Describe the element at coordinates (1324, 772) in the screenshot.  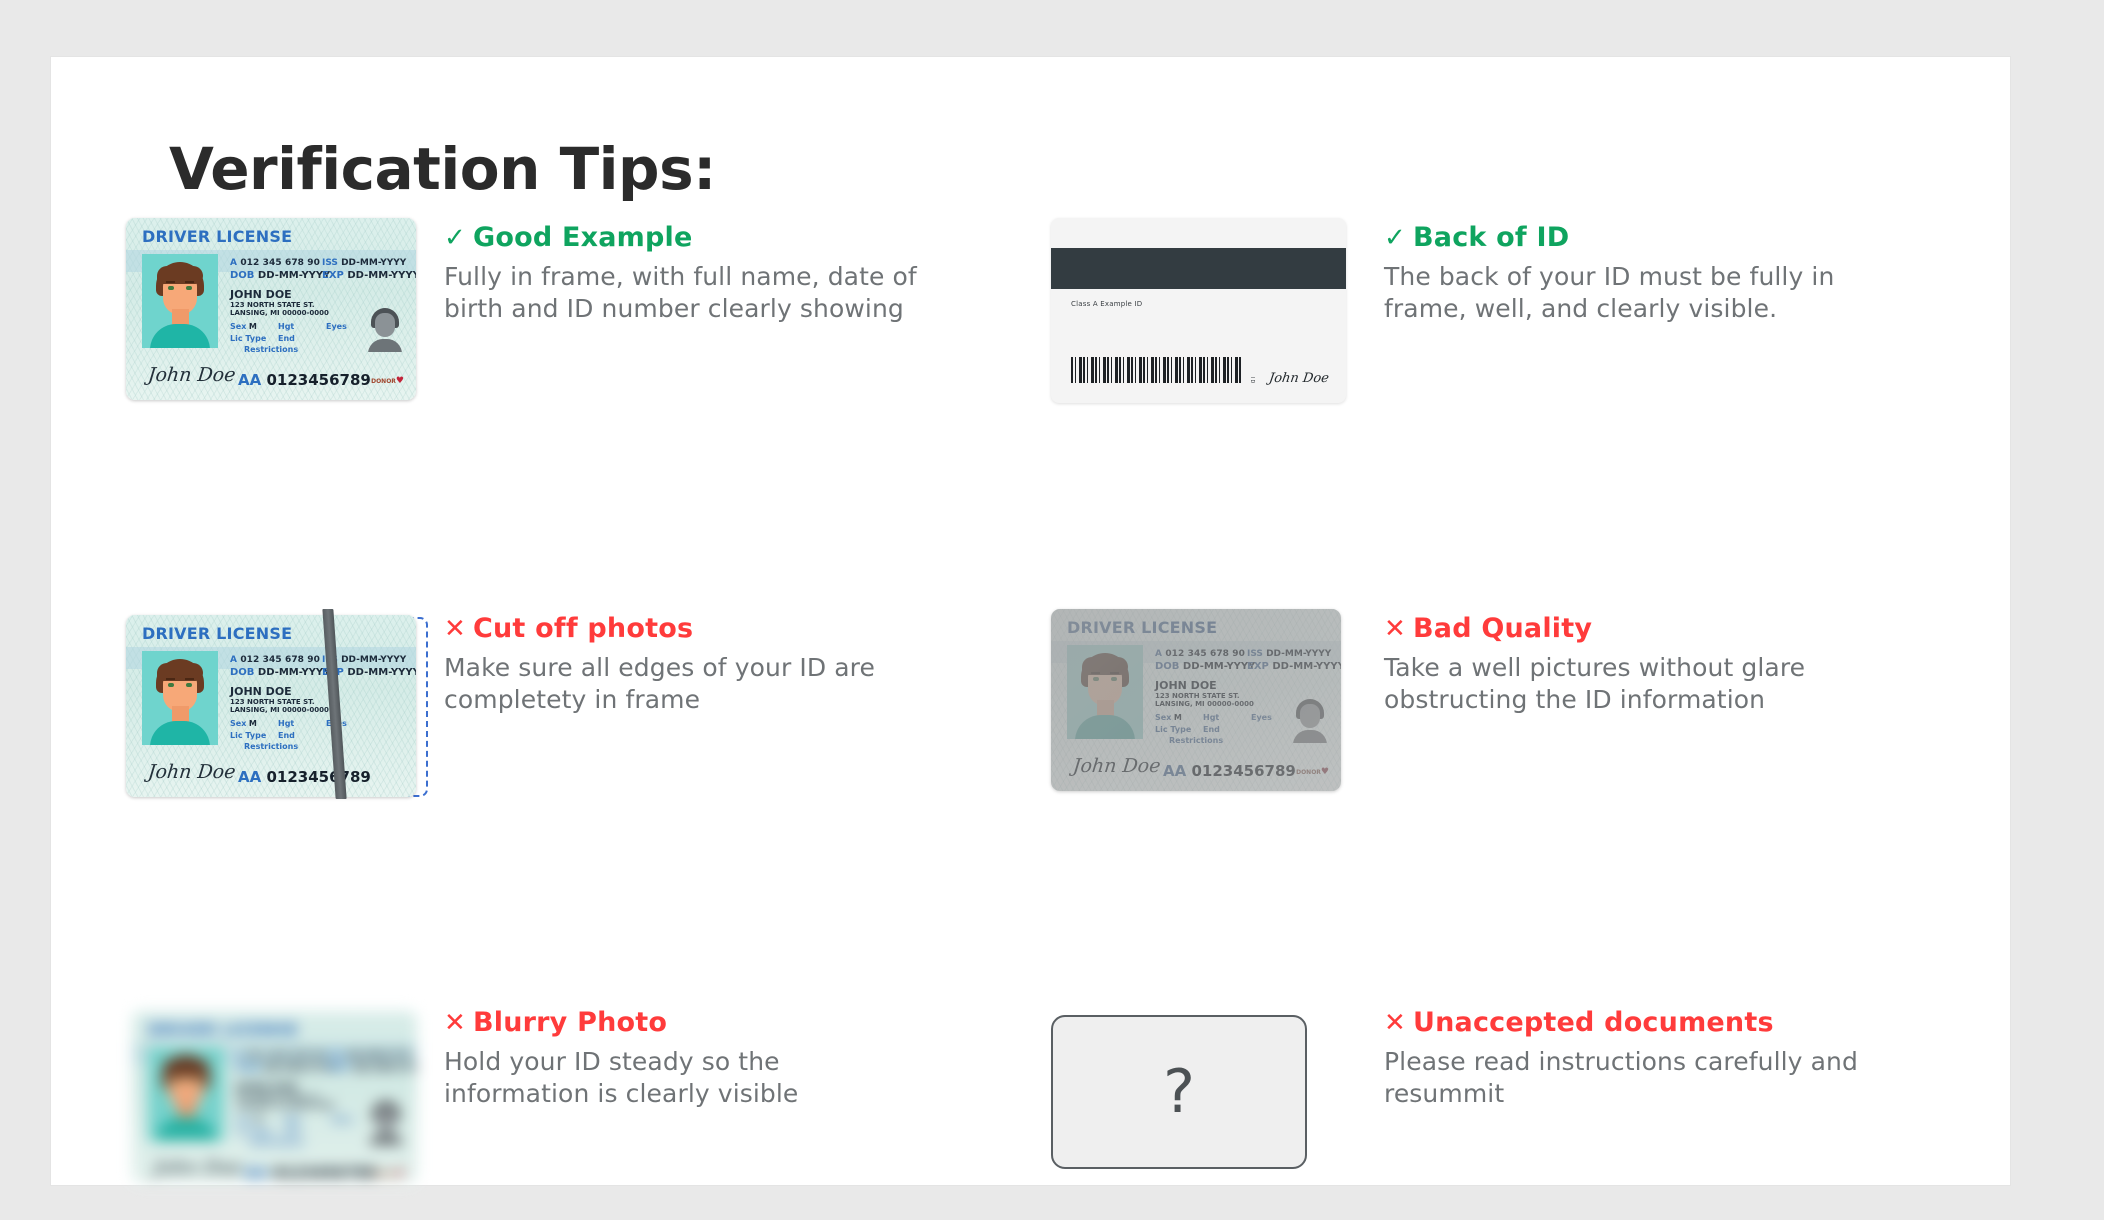
I see `heart-icon: ♥` at that location.